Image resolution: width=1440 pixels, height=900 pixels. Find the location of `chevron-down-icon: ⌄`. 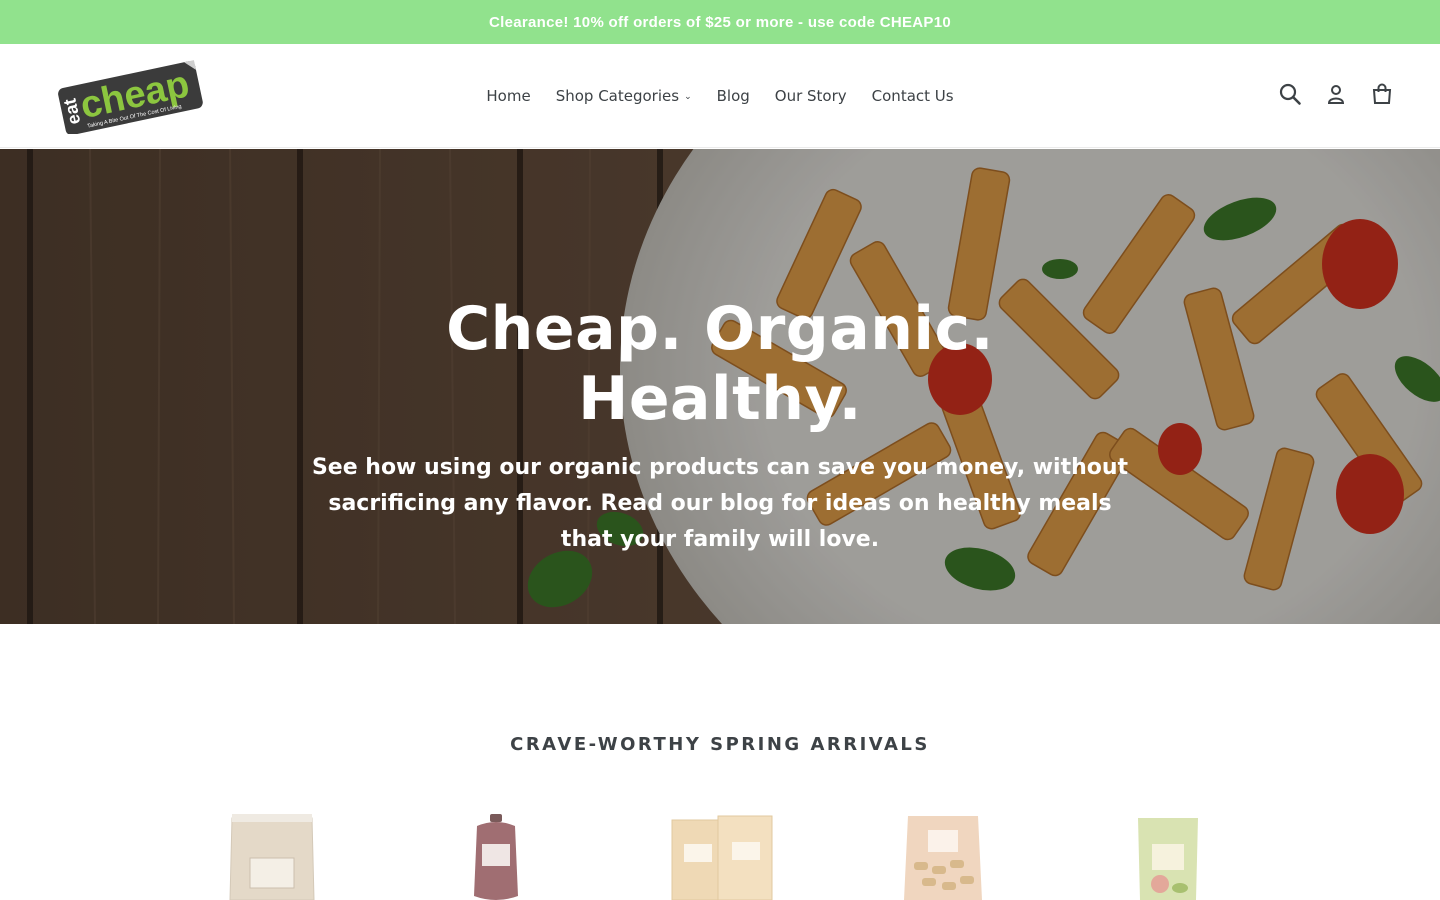

chevron-down-icon: ⌄ is located at coordinates (688, 97).